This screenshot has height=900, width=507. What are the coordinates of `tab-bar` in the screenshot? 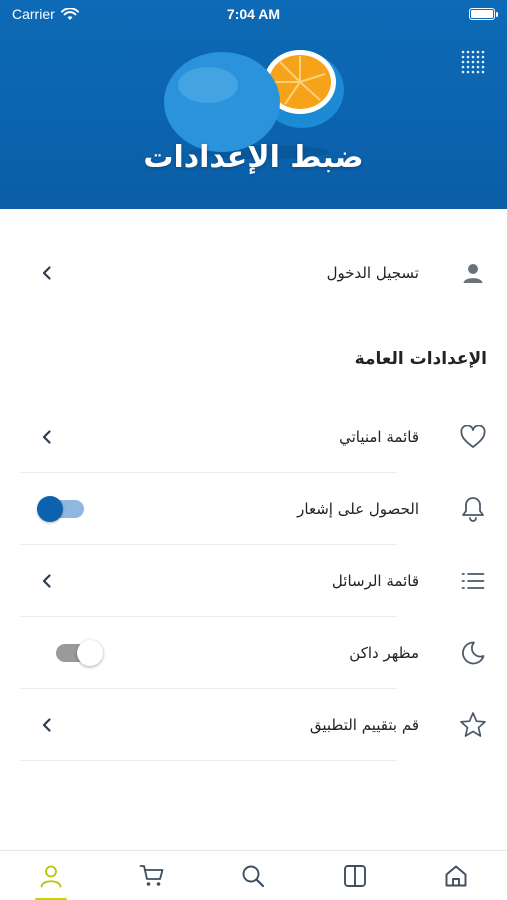 It's located at (253, 875).